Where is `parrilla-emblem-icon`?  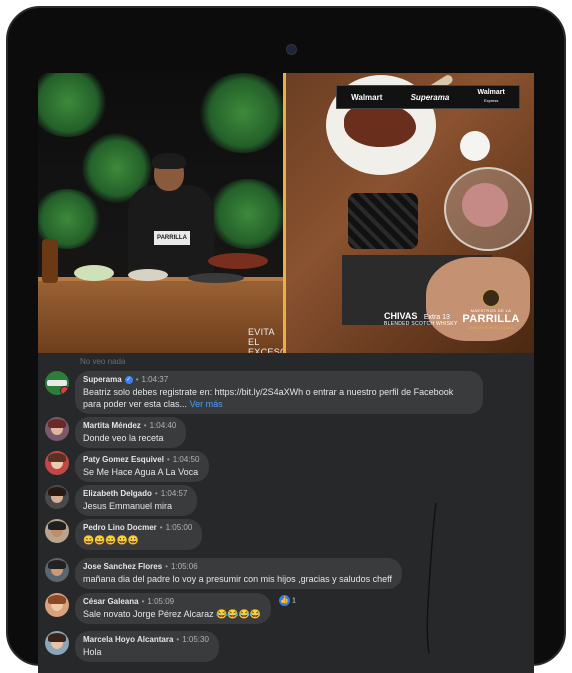
parrilla-emblem-icon is located at coordinates (491, 298).